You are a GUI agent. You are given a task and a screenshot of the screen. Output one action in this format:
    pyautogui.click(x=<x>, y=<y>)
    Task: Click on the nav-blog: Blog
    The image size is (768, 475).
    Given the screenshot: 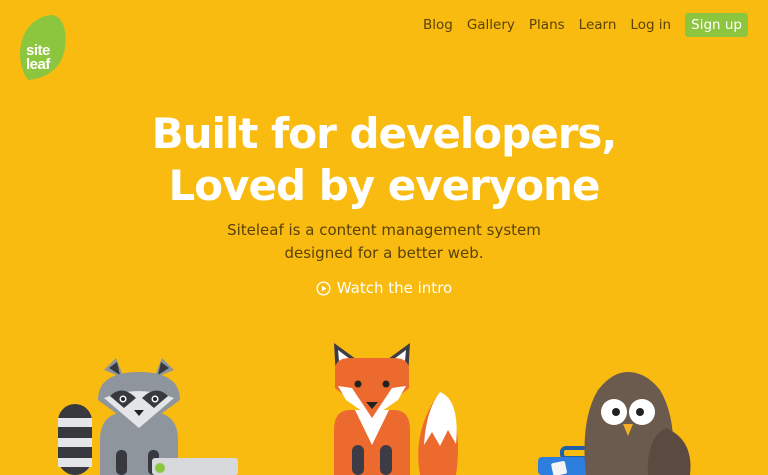 What is the action you would take?
    pyautogui.click(x=438, y=25)
    